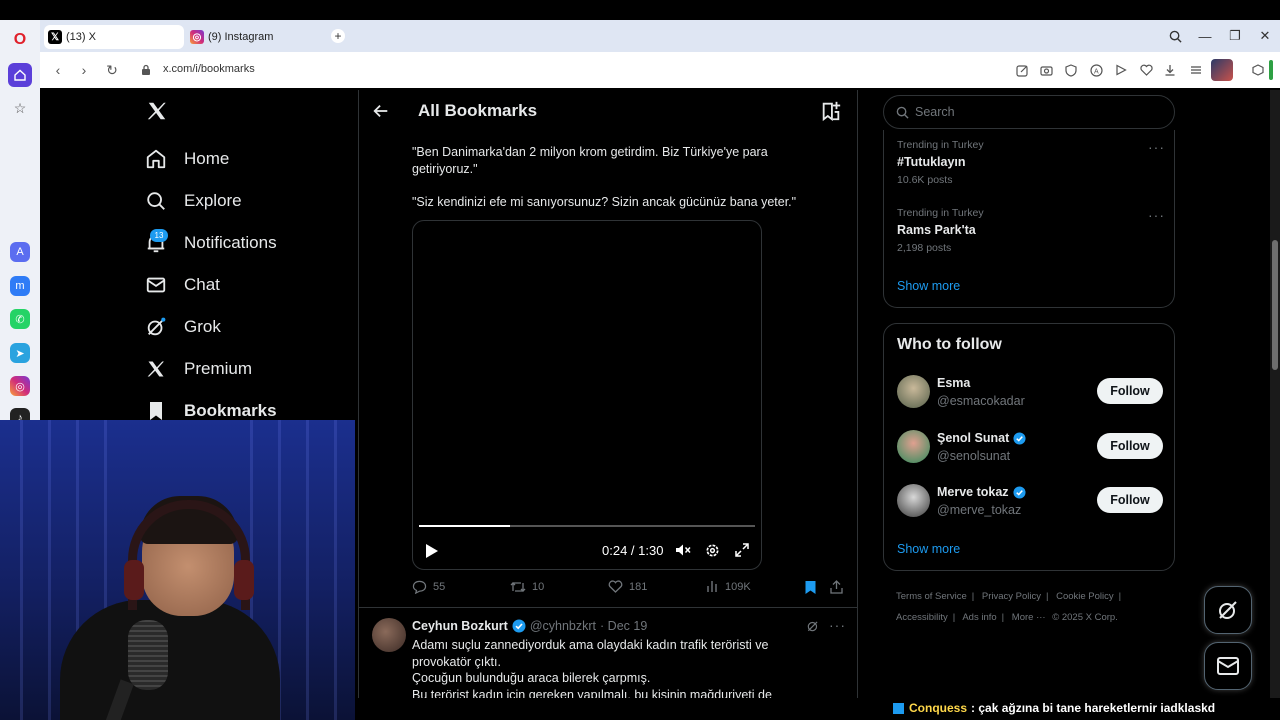 This screenshot has width=1280, height=720. Describe the element at coordinates (1228, 666) in the screenshot. I see `messages-fab-button` at that location.